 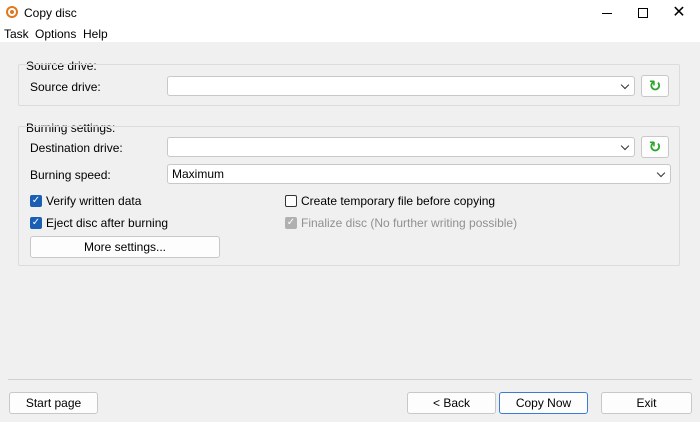 What do you see at coordinates (65, 87) in the screenshot?
I see `source-drive-label: Source drive:` at bounding box center [65, 87].